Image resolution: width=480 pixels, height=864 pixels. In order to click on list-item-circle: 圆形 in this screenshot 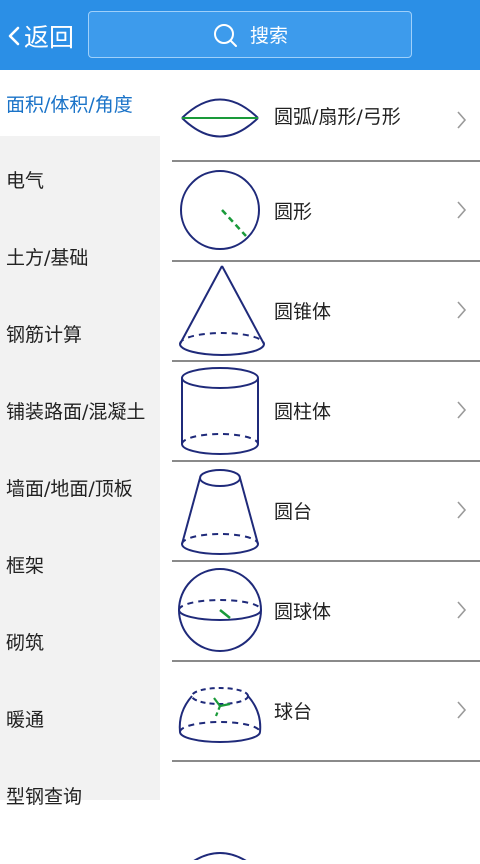, I will do `click(326, 211)`.